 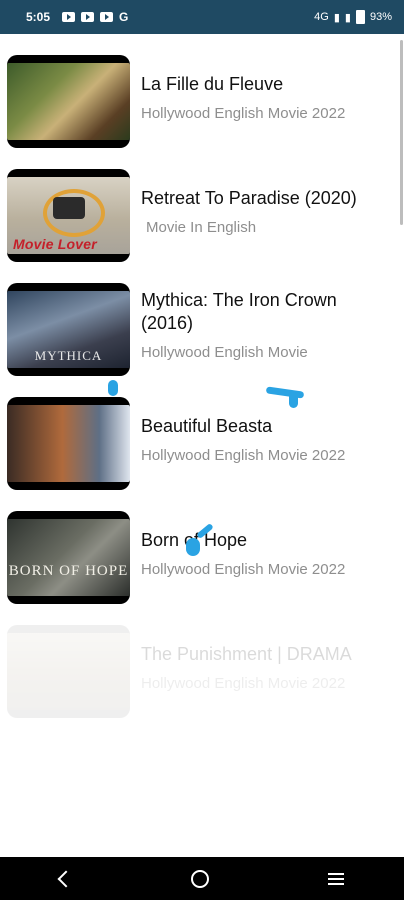 I want to click on menu-icon, so click(x=336, y=878).